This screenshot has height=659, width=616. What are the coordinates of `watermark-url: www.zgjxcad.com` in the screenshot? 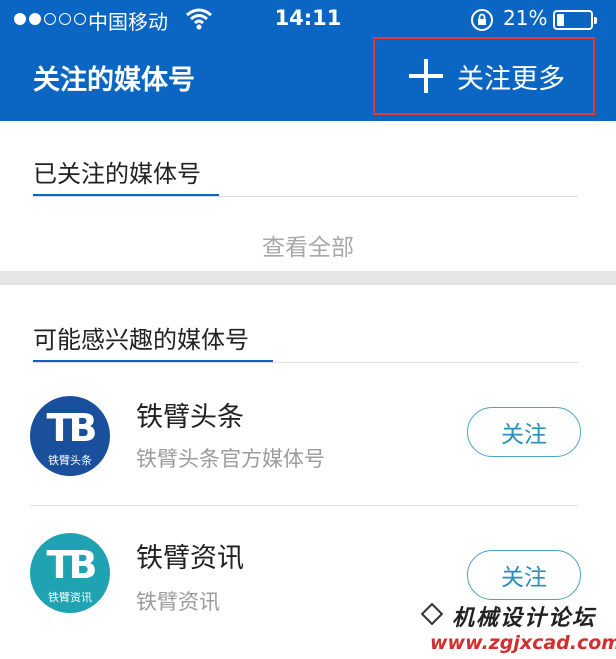 It's located at (523, 643).